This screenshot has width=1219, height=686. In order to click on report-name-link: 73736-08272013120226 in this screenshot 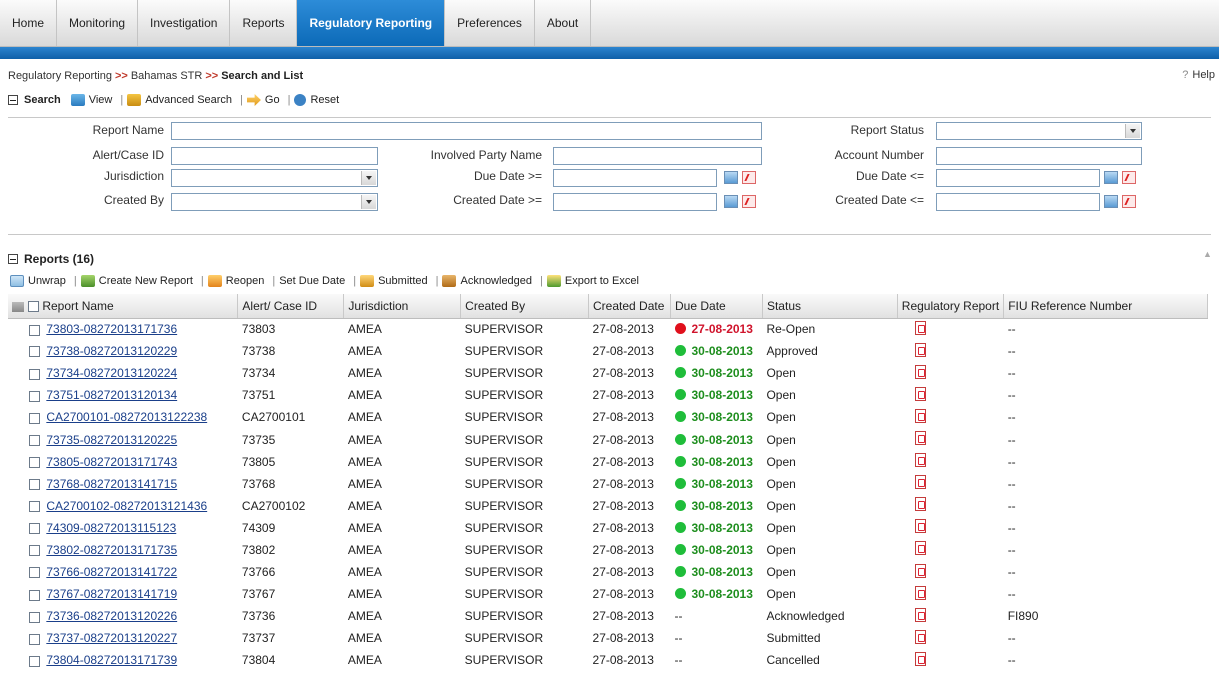, I will do `click(111, 616)`.